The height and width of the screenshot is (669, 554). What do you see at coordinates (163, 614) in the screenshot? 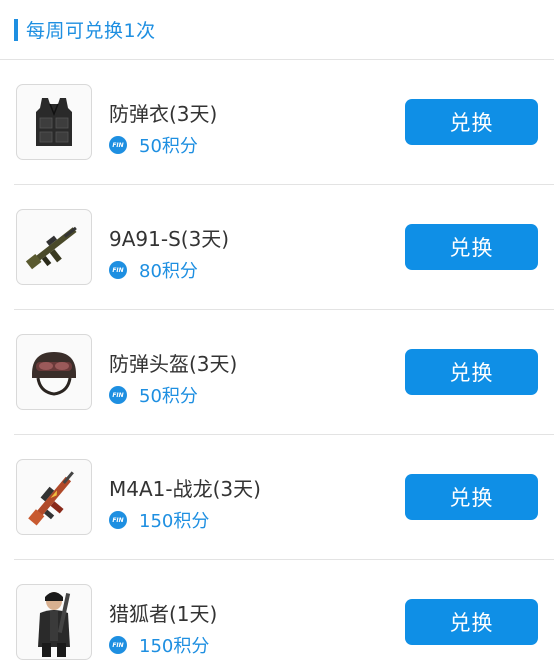
I see `item-name: 猎狐者(1天)` at bounding box center [163, 614].